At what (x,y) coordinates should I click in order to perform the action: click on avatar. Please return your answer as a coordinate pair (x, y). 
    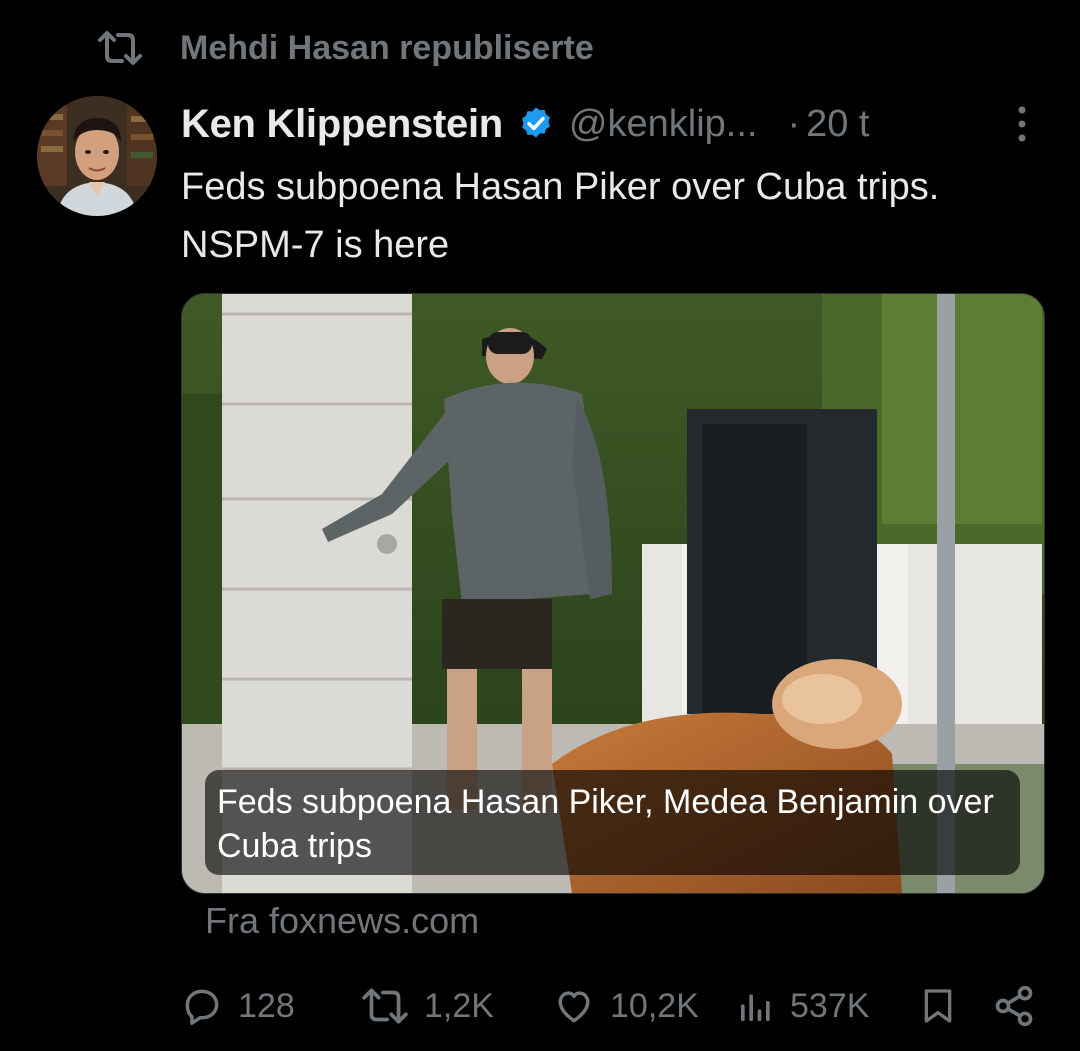
    Looking at the image, I should click on (97, 156).